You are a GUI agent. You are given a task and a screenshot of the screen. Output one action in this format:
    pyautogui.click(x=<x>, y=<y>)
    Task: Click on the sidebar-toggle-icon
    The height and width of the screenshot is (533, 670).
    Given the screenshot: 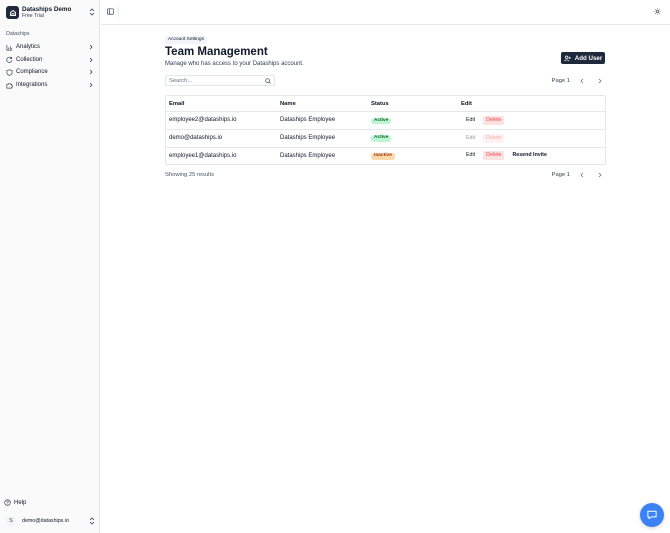 What is the action you would take?
    pyautogui.click(x=110, y=11)
    